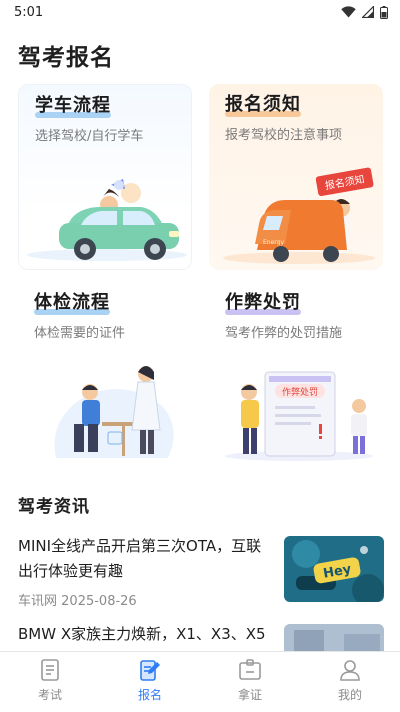  I want to click on news-section-title: 驾考资讯, so click(54, 507).